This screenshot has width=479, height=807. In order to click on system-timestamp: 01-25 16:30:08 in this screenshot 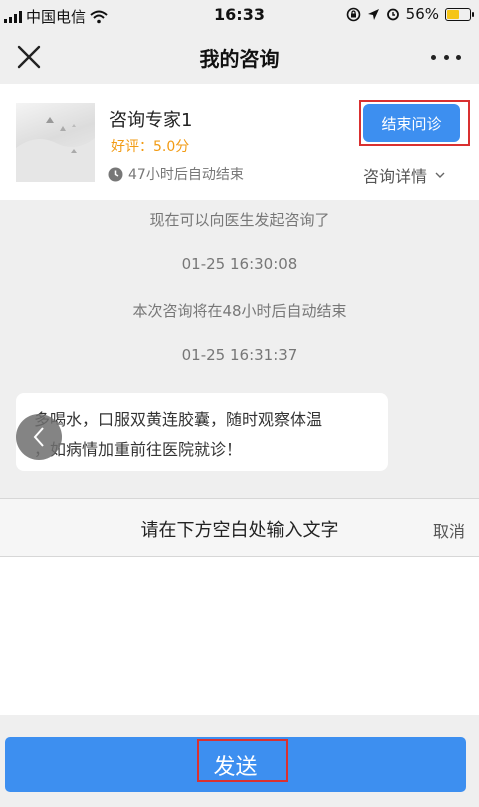, I will do `click(239, 264)`.